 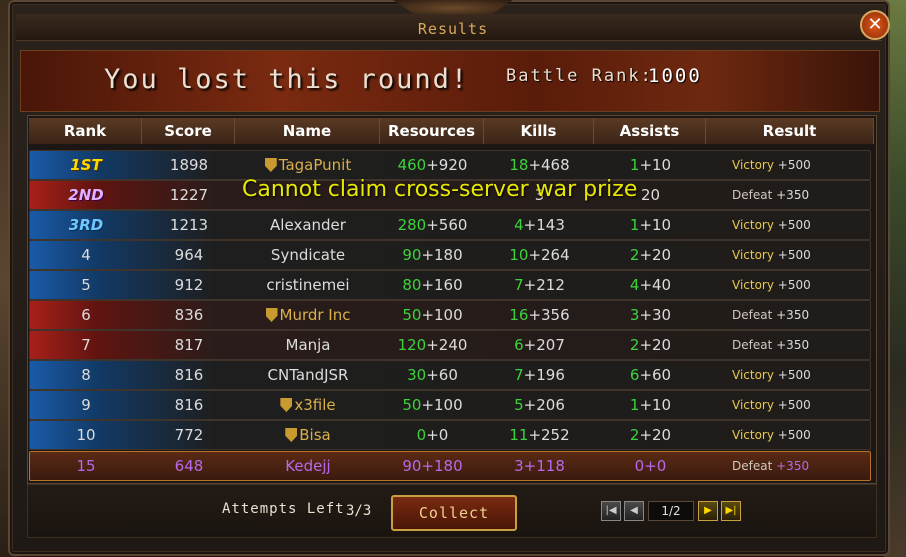 I want to click on assists-cell: 6+60, so click(x=650, y=375).